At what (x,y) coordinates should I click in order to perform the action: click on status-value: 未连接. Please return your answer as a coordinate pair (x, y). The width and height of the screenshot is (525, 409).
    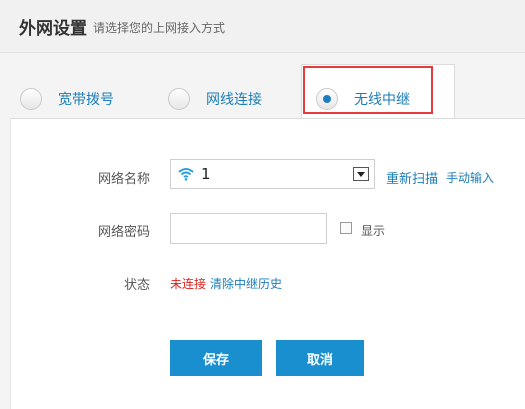
    Looking at the image, I should click on (188, 284).